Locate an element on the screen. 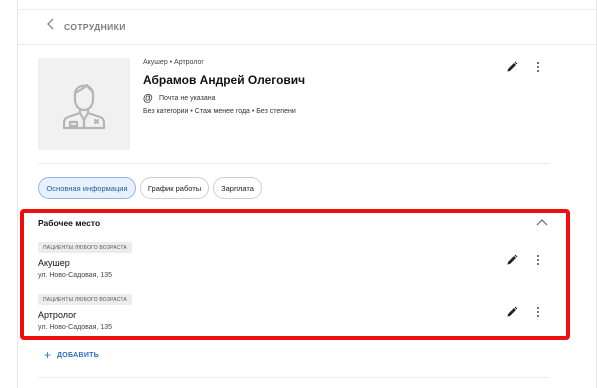 This screenshot has width=597, height=388. employee-avatar is located at coordinates (84, 104).